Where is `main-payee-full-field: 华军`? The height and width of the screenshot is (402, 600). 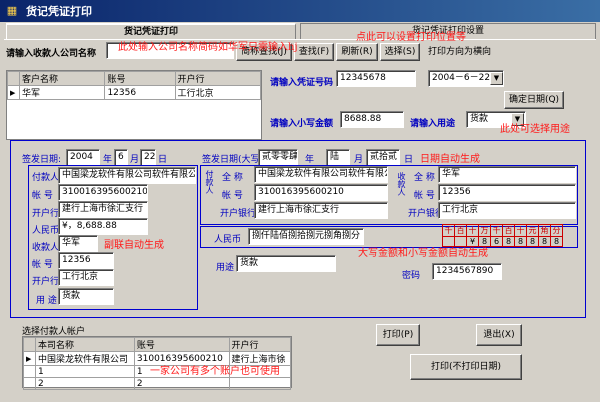
main-payee-full-field: 华军 is located at coordinates (507, 174).